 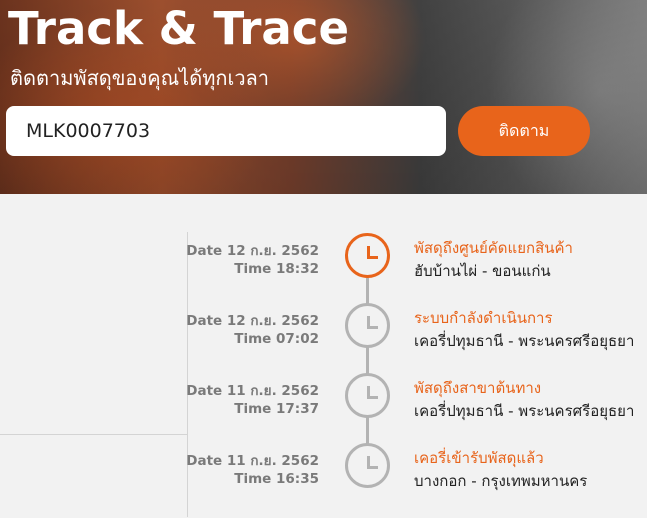 I want to click on track-button: ติดตาม, so click(x=524, y=131).